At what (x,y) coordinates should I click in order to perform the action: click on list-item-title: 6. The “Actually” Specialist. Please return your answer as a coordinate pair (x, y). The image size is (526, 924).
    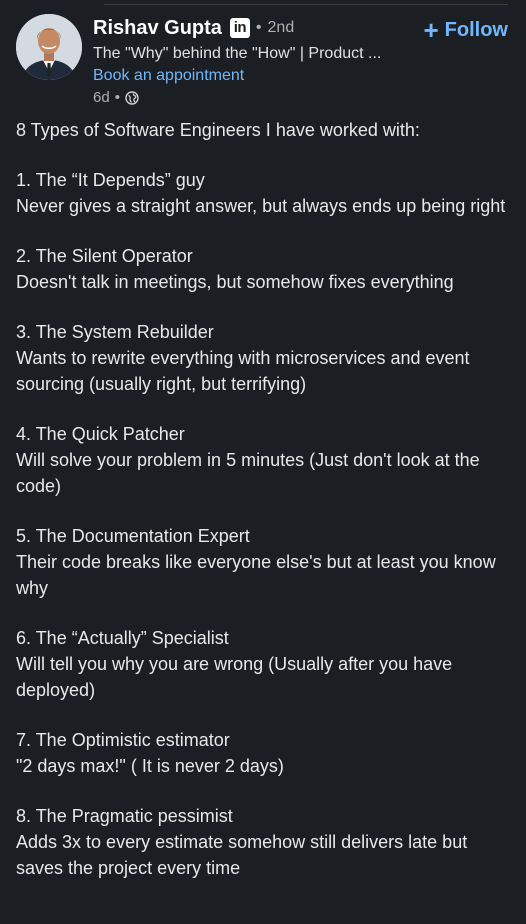
    Looking at the image, I should click on (122, 638).